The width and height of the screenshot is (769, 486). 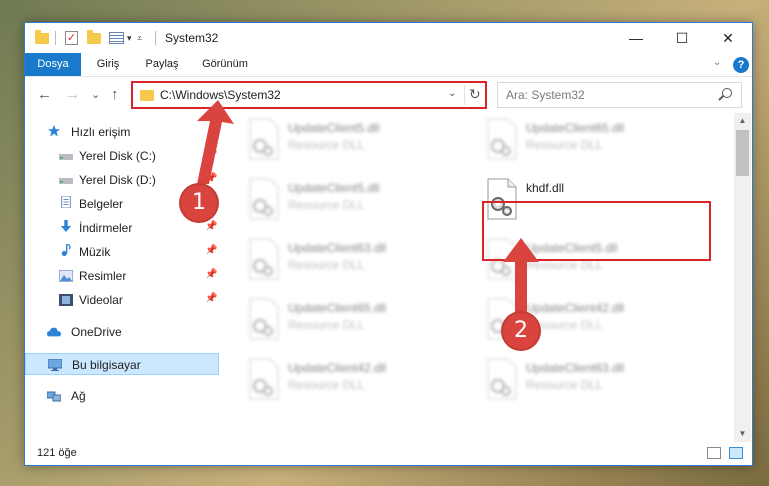 I want to click on tab-home: Giriş, so click(x=108, y=64).